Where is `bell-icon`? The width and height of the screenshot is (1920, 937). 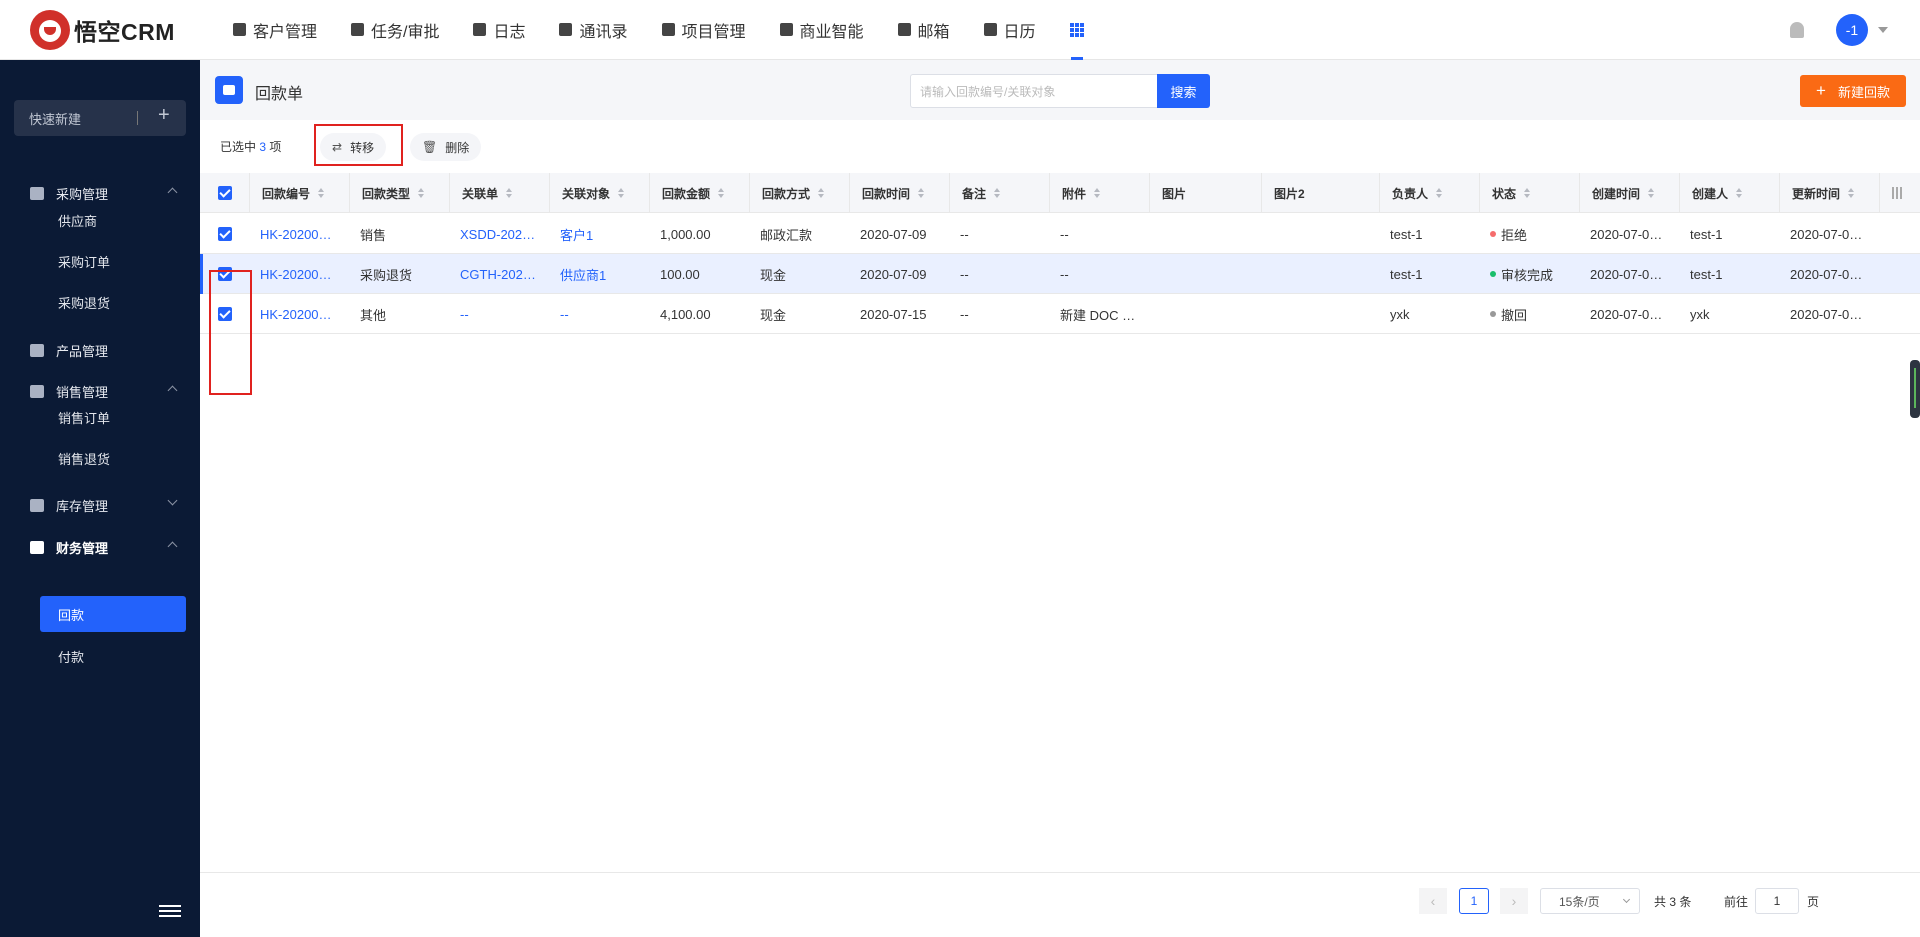 bell-icon is located at coordinates (1797, 30).